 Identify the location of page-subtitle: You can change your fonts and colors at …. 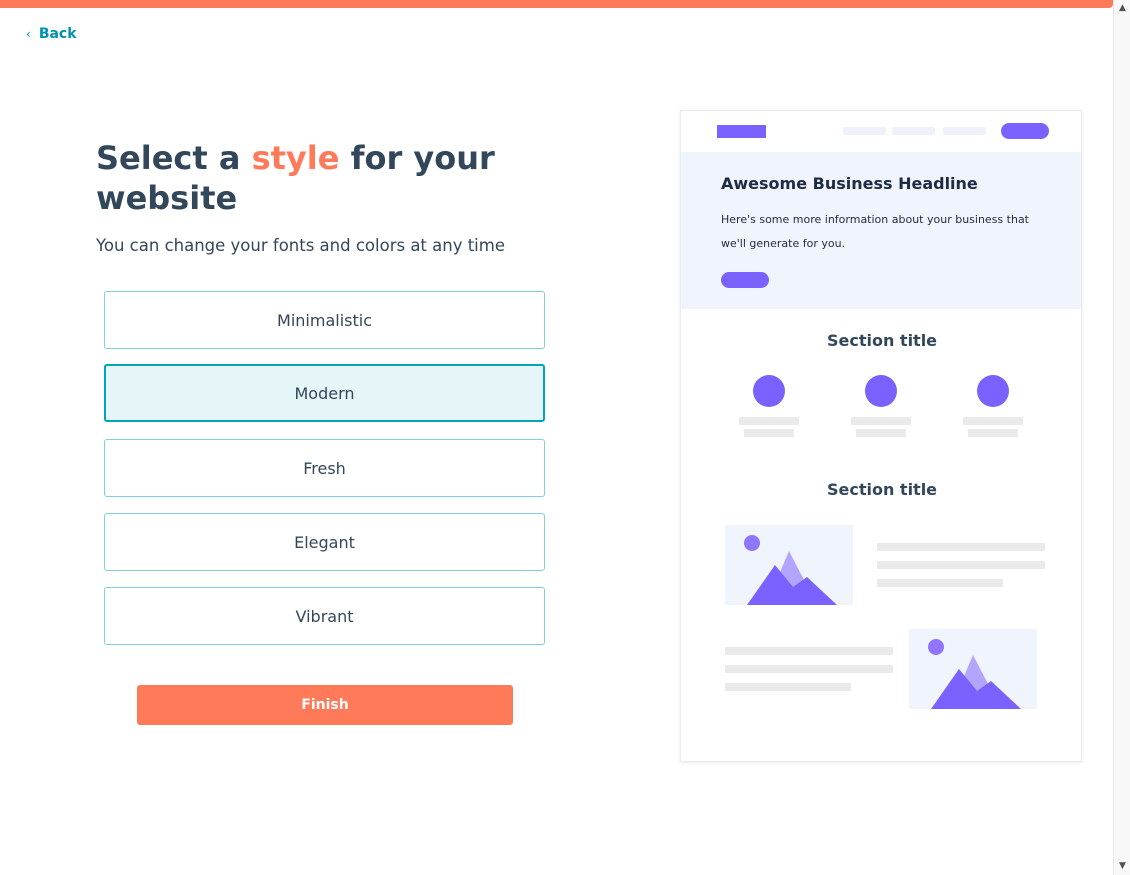
(300, 245).